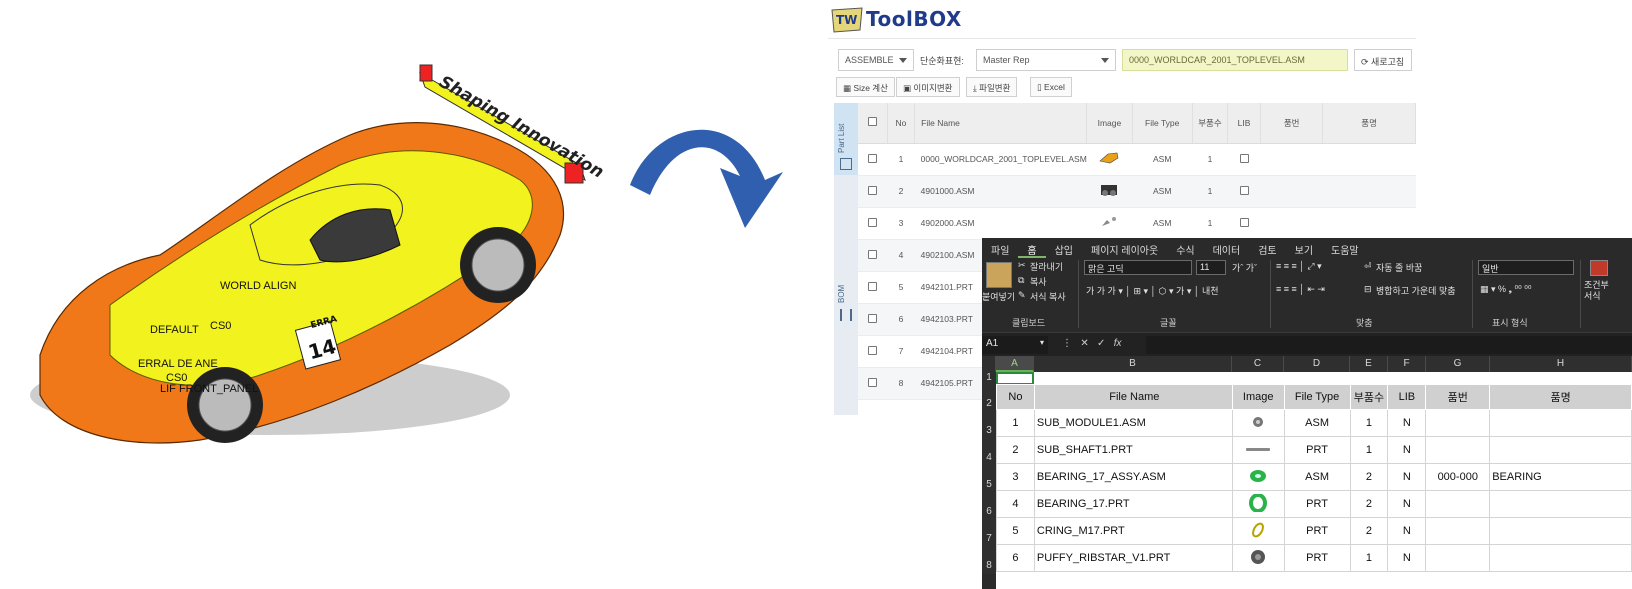  What do you see at coordinates (1032, 248) in the screenshot?
I see `tab-home: 홈` at bounding box center [1032, 248].